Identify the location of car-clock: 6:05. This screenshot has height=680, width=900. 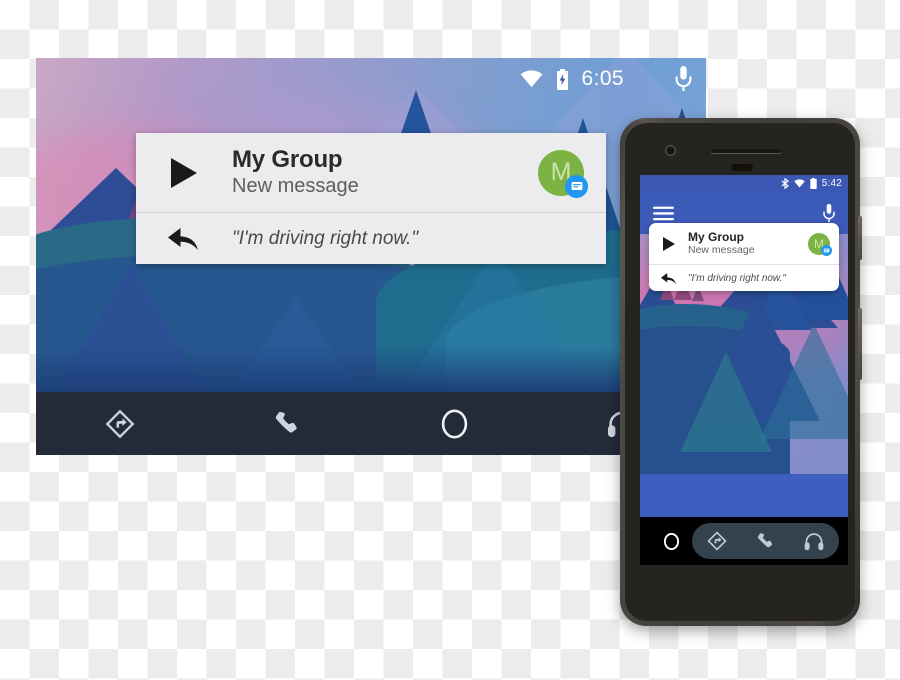
(602, 78).